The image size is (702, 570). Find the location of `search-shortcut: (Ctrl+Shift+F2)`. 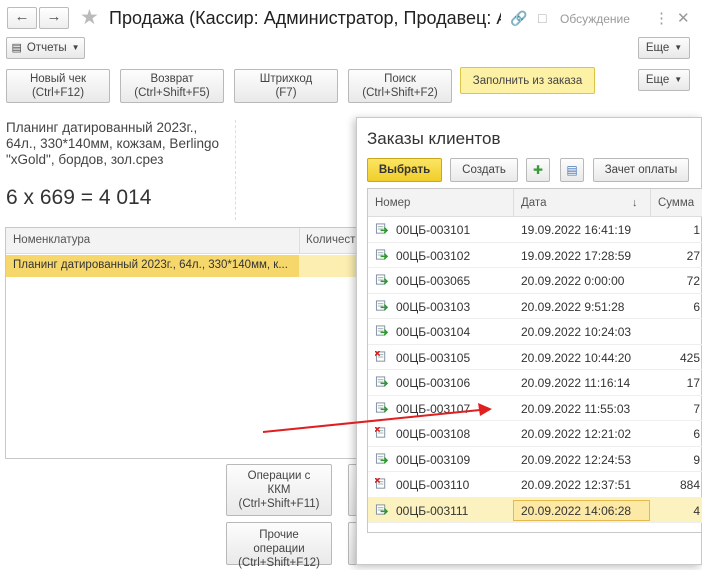

search-shortcut: (Ctrl+Shift+F2) is located at coordinates (400, 93).